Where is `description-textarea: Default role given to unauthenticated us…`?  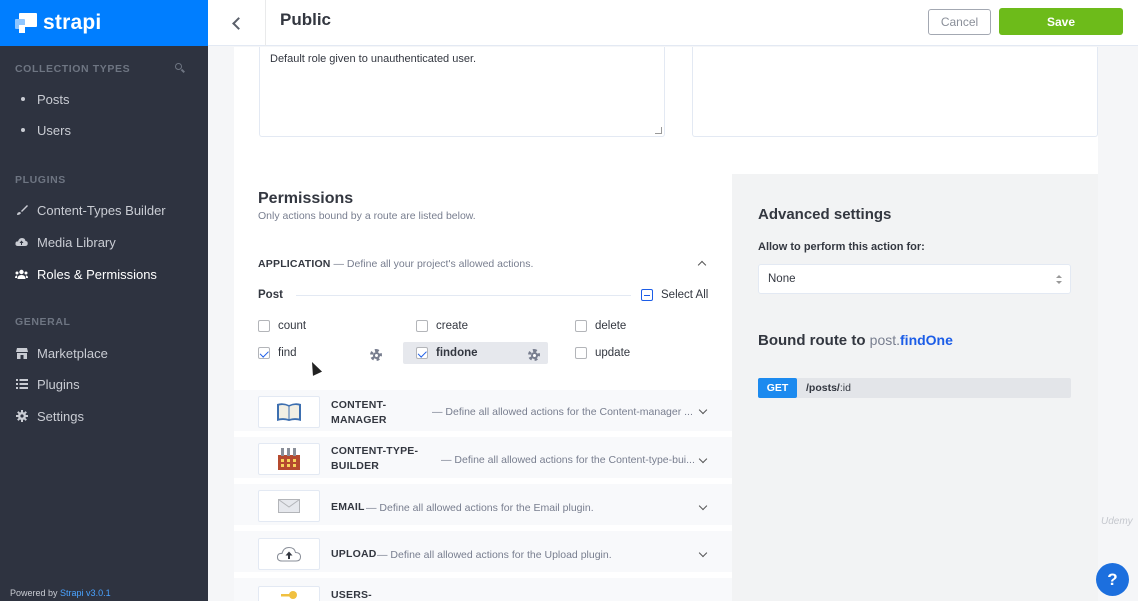 description-textarea: Default role given to unauthenticated us… is located at coordinates (462, 92).